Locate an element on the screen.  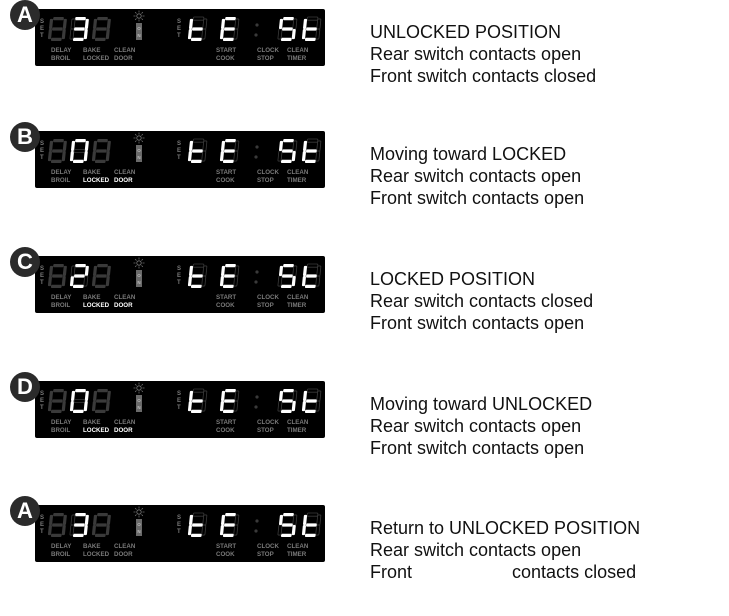
status-heading: LOCKED POSITION is located at coordinates (453, 279).